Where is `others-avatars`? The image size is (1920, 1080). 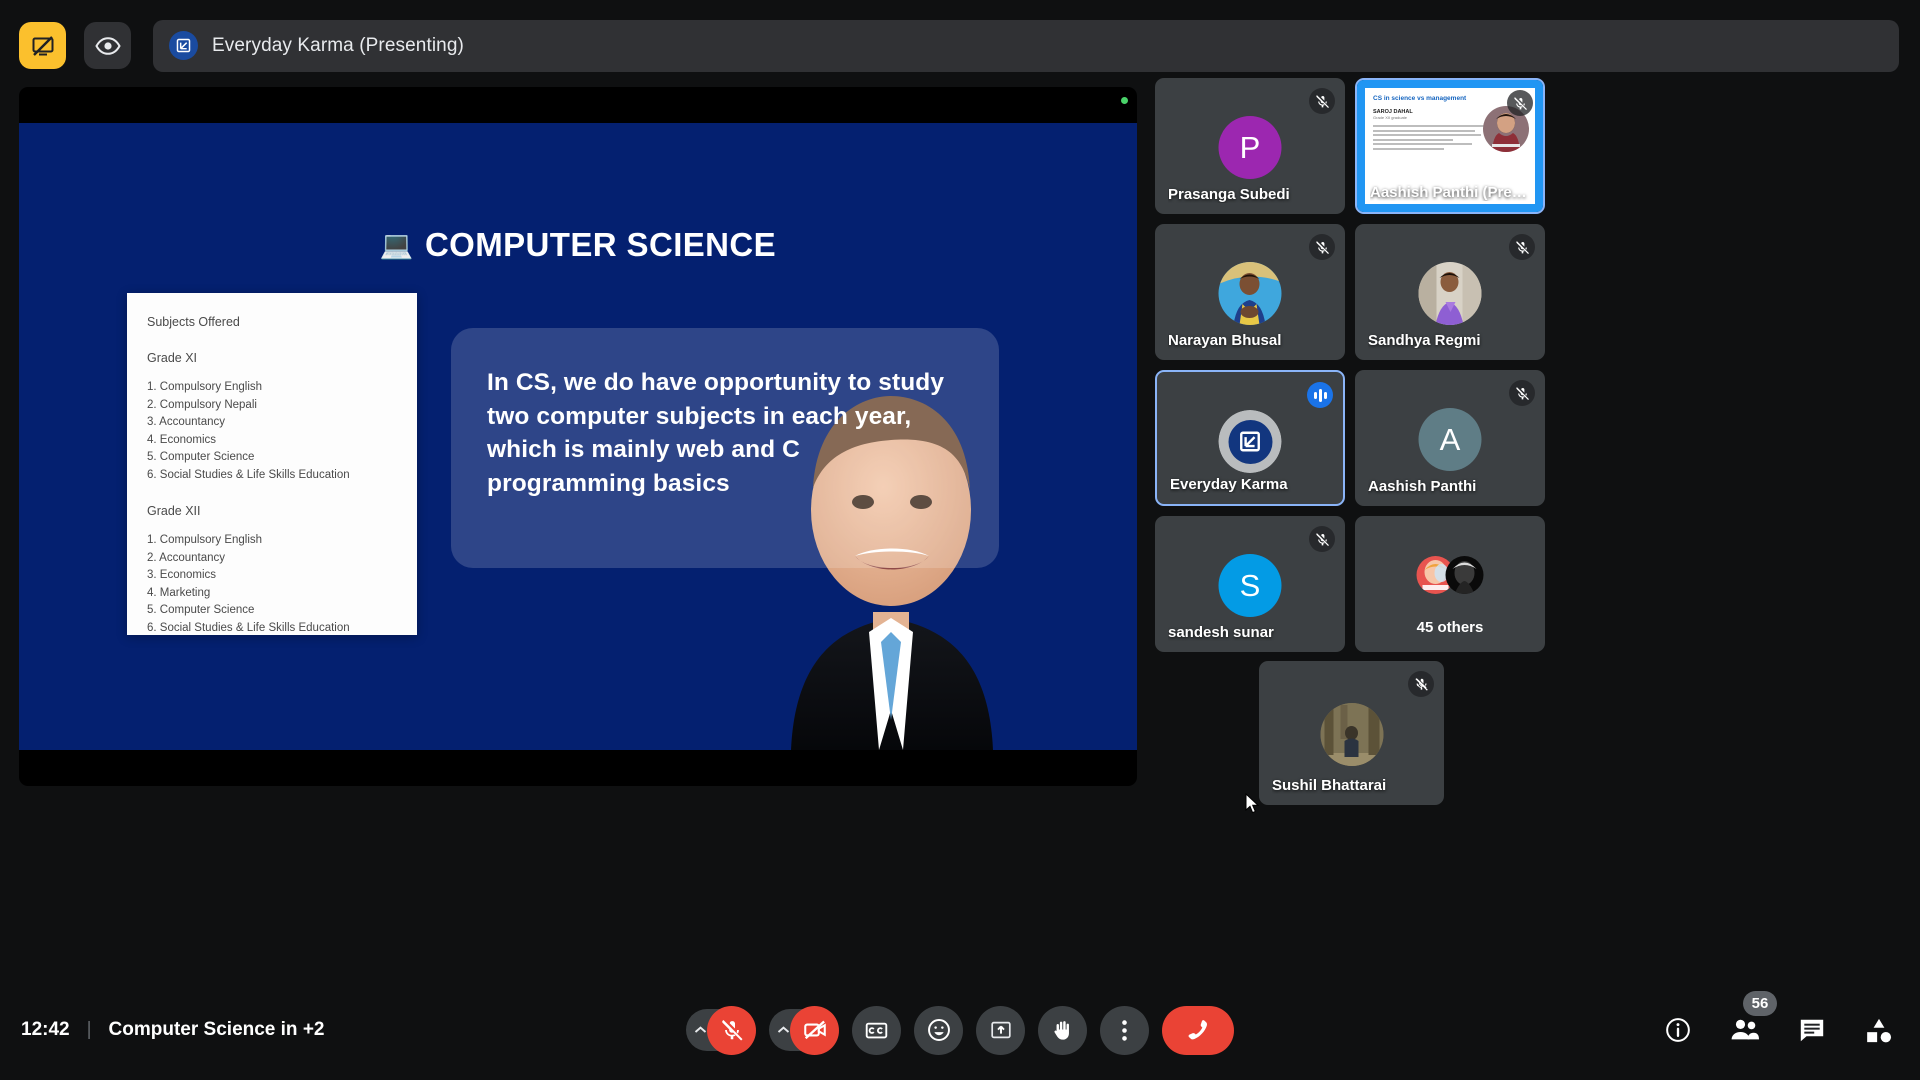
others-avatars is located at coordinates (1450, 575).